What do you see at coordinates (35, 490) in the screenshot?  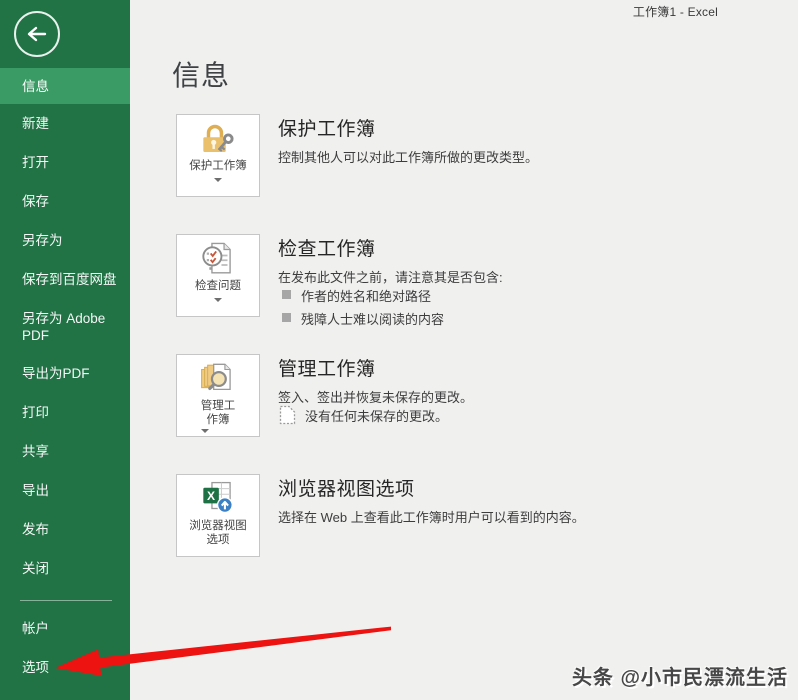 I see `sidebar-item-label: 导出` at bounding box center [35, 490].